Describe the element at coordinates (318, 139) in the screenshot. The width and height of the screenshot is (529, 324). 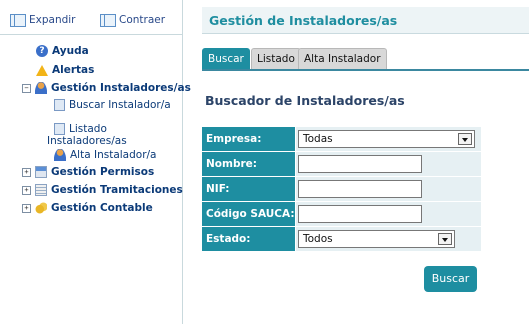
I see `empresa-selected-value: Todas` at that location.